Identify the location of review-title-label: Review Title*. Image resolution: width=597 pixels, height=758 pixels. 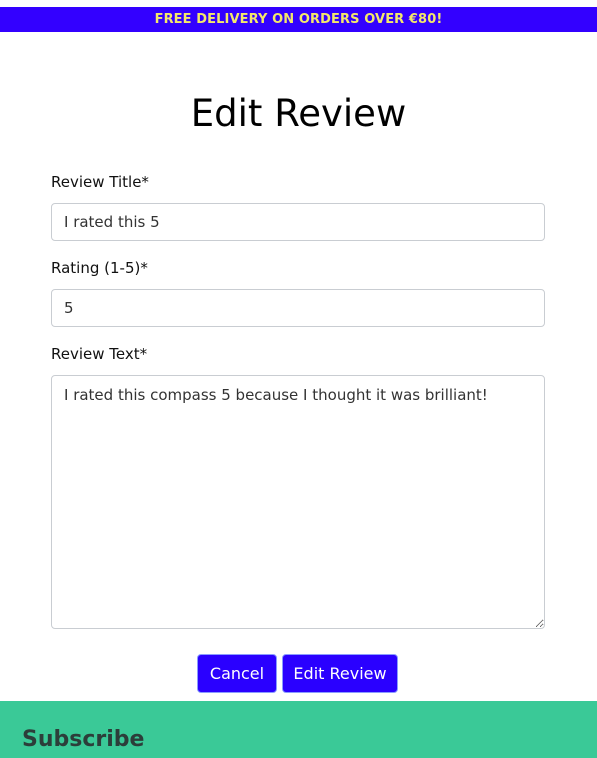
(100, 182).